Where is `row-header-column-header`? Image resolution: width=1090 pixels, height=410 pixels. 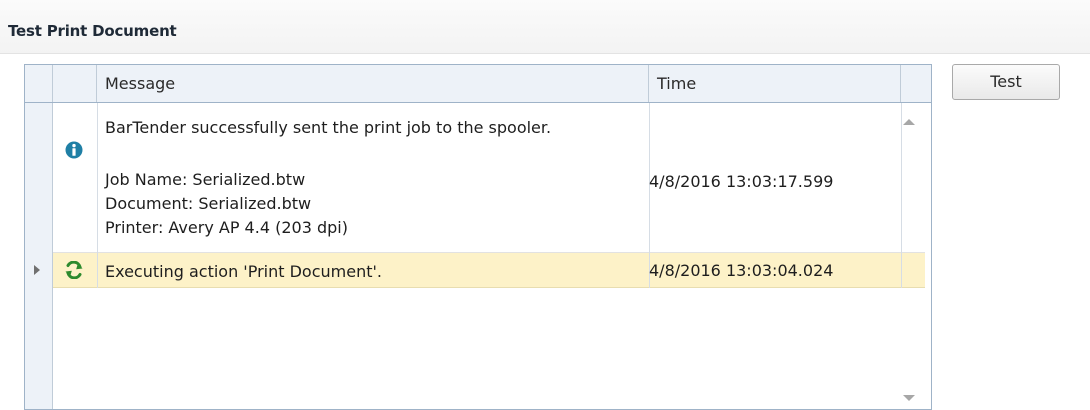 row-header-column-header is located at coordinates (39, 83).